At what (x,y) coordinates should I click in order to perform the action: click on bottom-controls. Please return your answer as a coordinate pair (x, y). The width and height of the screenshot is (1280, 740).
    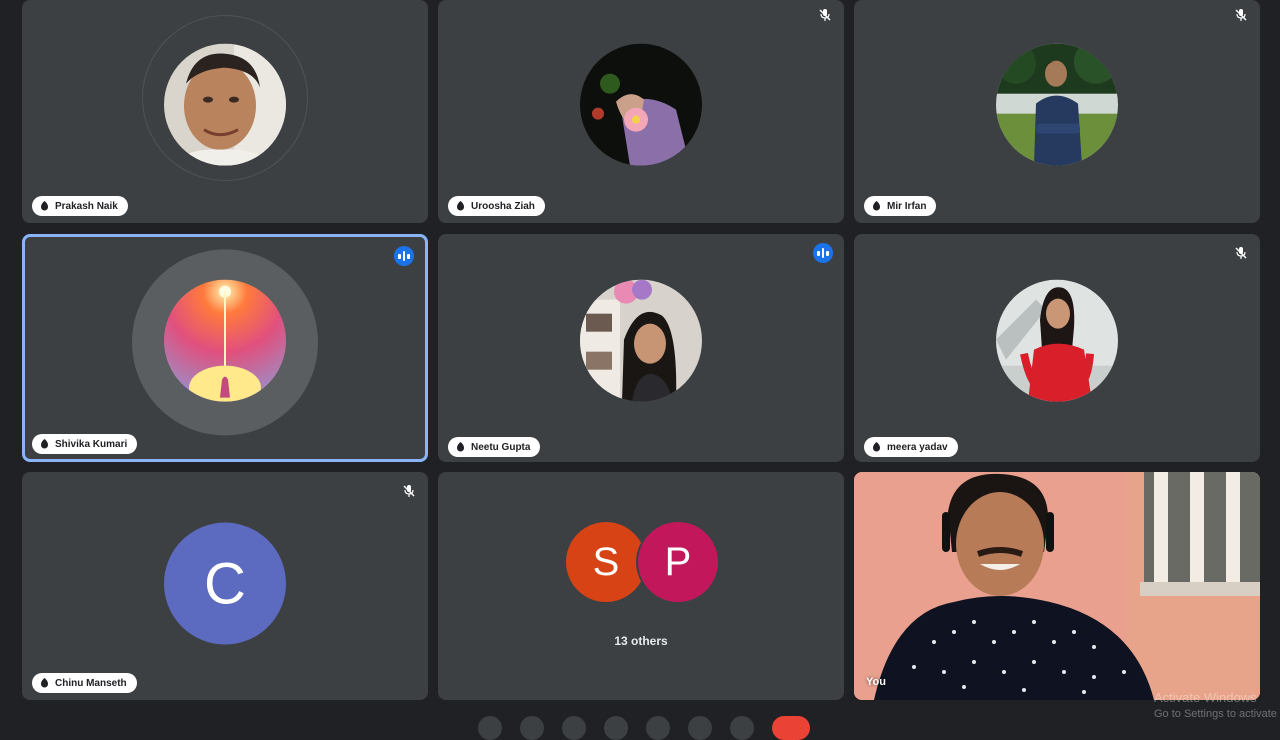
    Looking at the image, I should click on (644, 728).